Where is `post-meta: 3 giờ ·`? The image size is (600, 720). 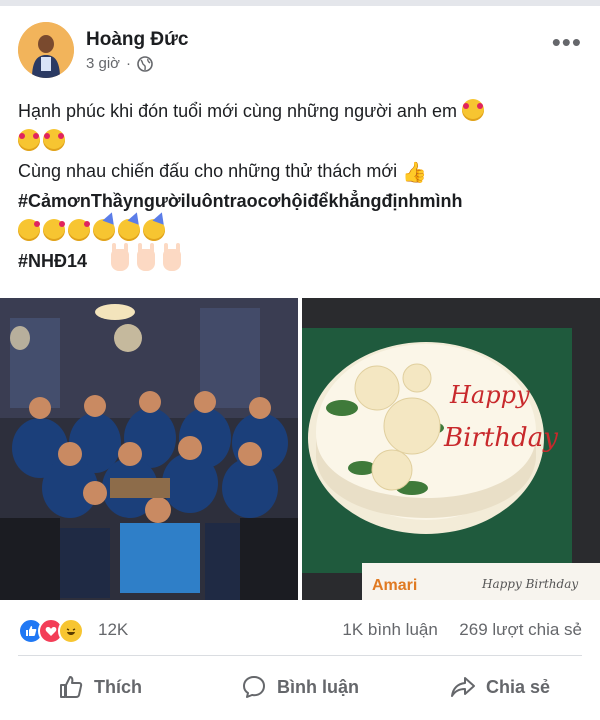 post-meta: 3 giờ · is located at coordinates (119, 63).